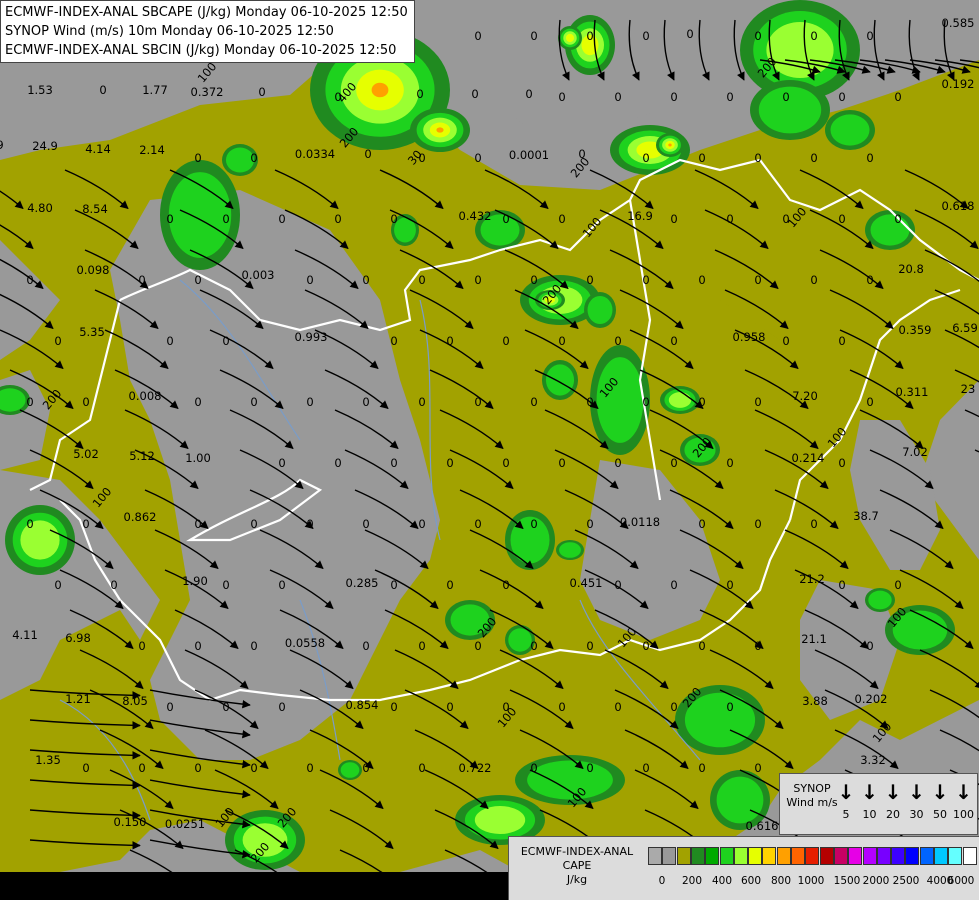  Describe the element at coordinates (40, 90) in the screenshot. I see `cin-value-label: 1.53` at that location.